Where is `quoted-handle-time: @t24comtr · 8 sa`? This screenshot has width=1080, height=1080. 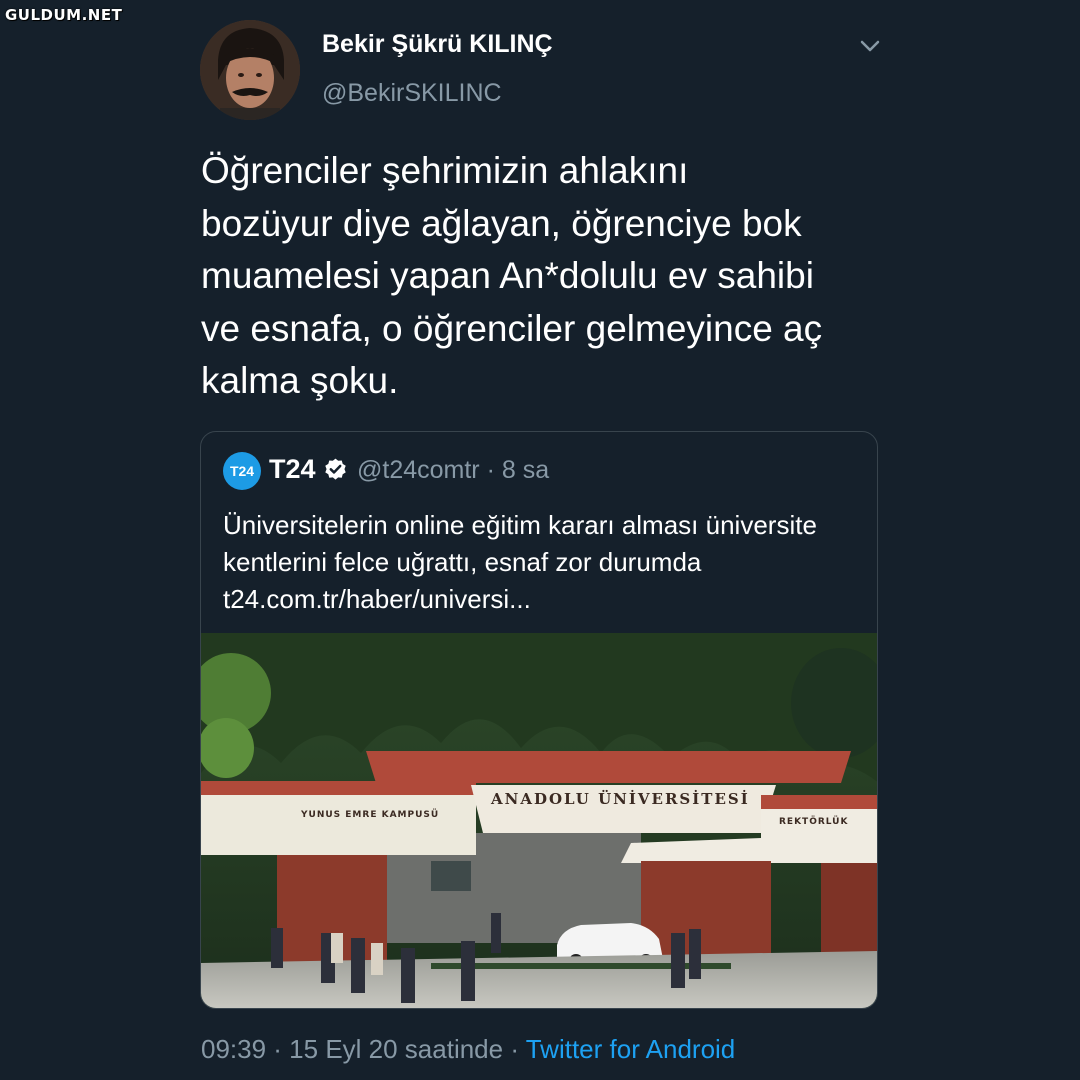
quoted-handle-time: @t24comtr · 8 sa is located at coordinates (453, 470).